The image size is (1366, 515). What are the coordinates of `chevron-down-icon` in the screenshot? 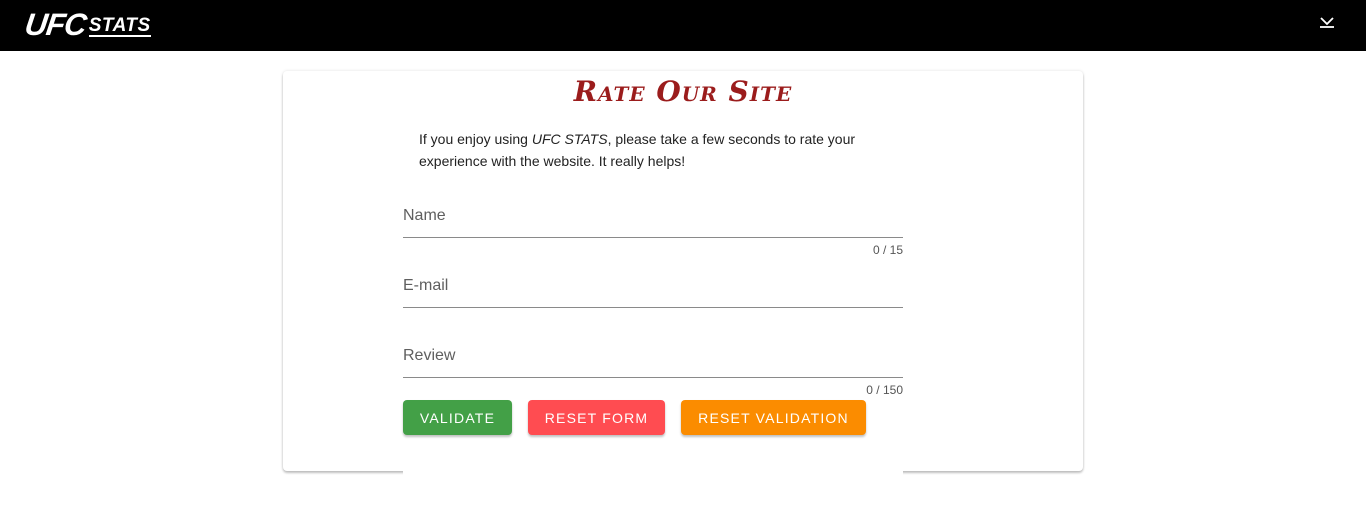 It's located at (1327, 22).